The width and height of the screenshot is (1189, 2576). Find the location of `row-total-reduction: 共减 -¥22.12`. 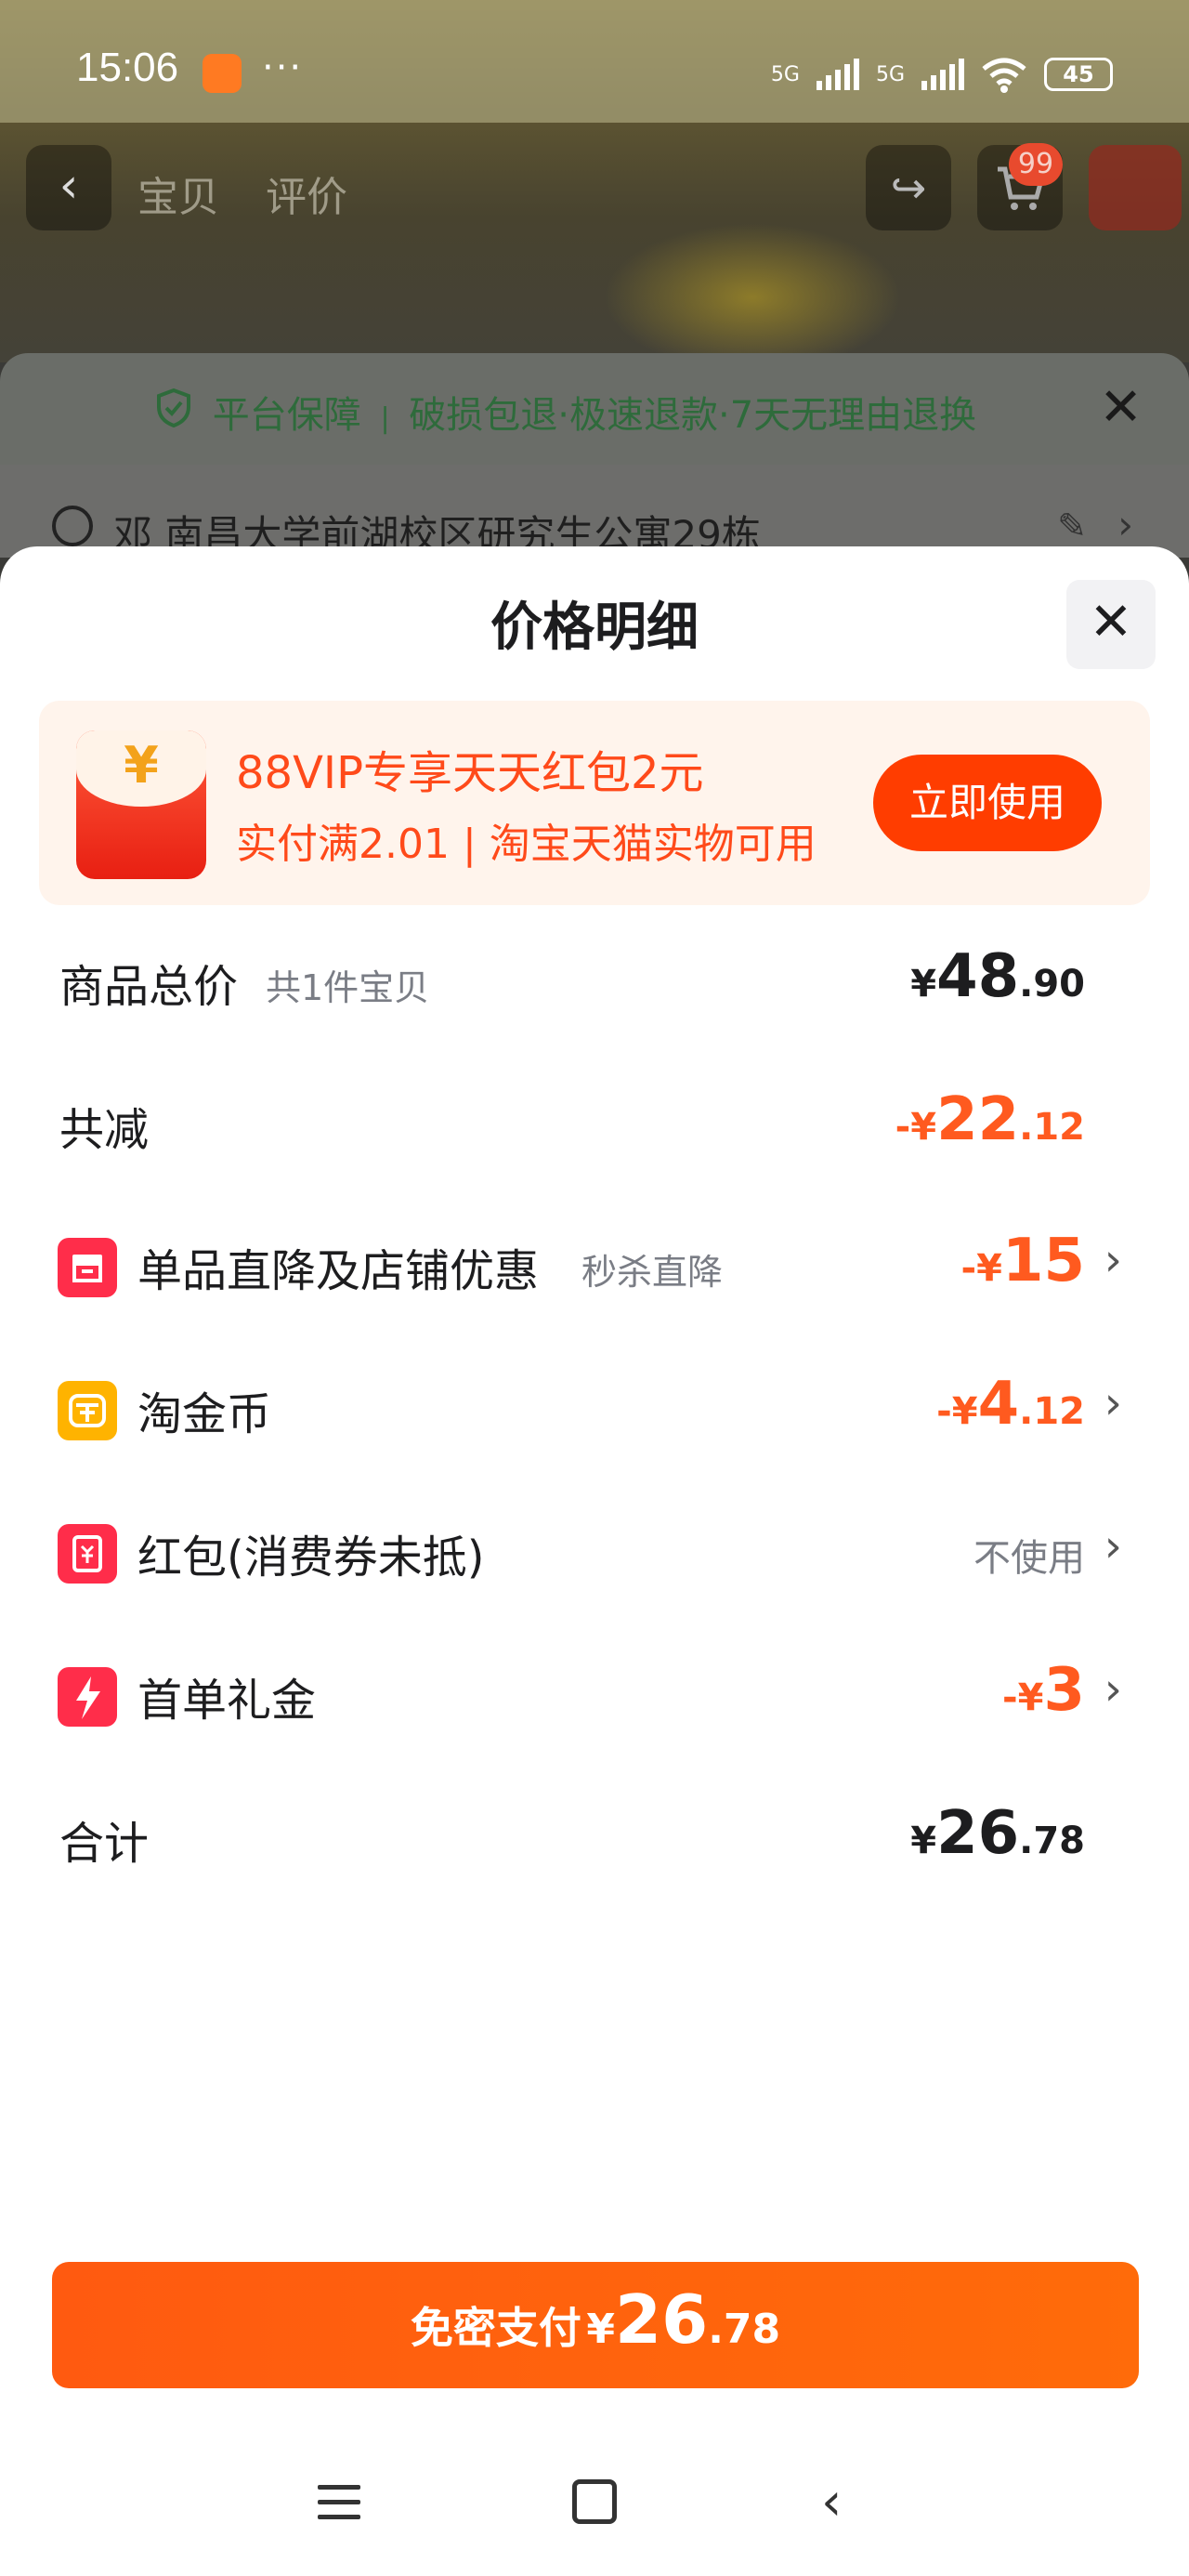

row-total-reduction: 共减 -¥22.12 is located at coordinates (594, 1118).